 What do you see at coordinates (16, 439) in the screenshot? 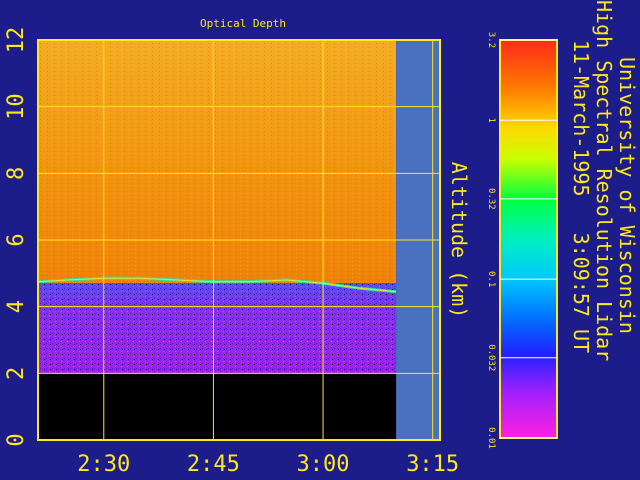
I see `y-tick-label: 0` at bounding box center [16, 439].